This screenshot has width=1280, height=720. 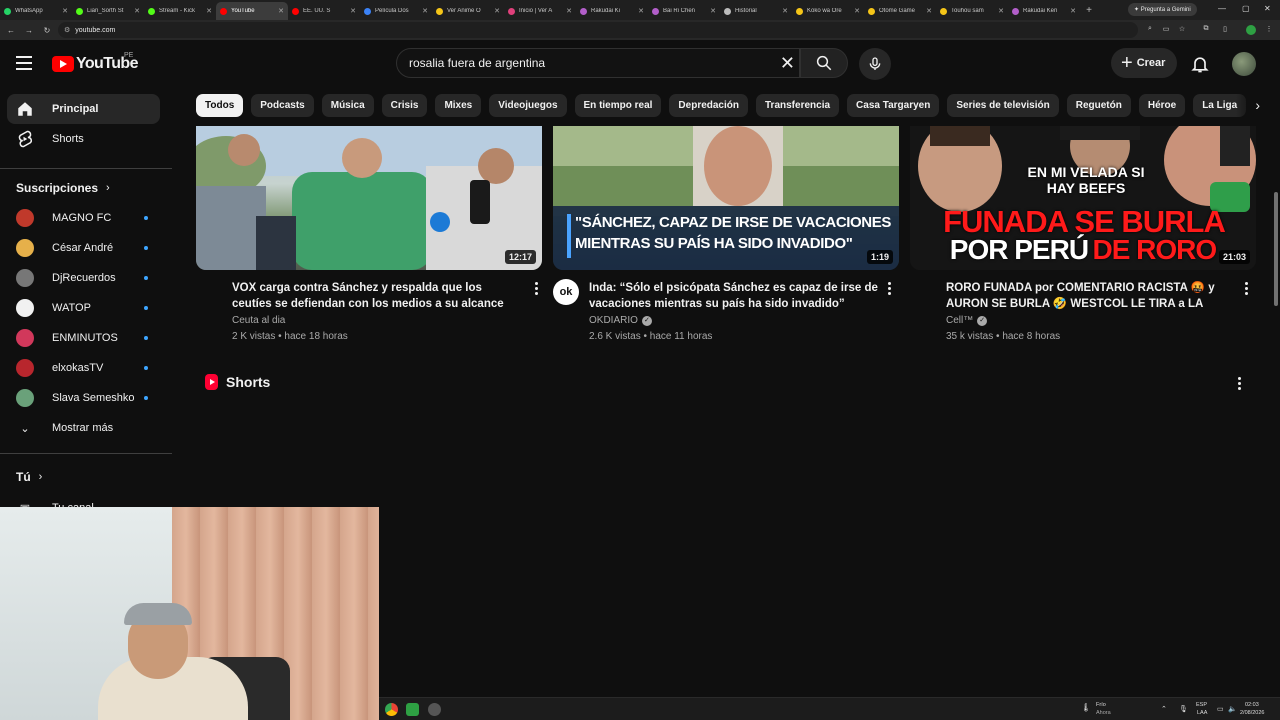 I want to click on subscriptions-header: Suscripciones ›, so click(x=63, y=188).